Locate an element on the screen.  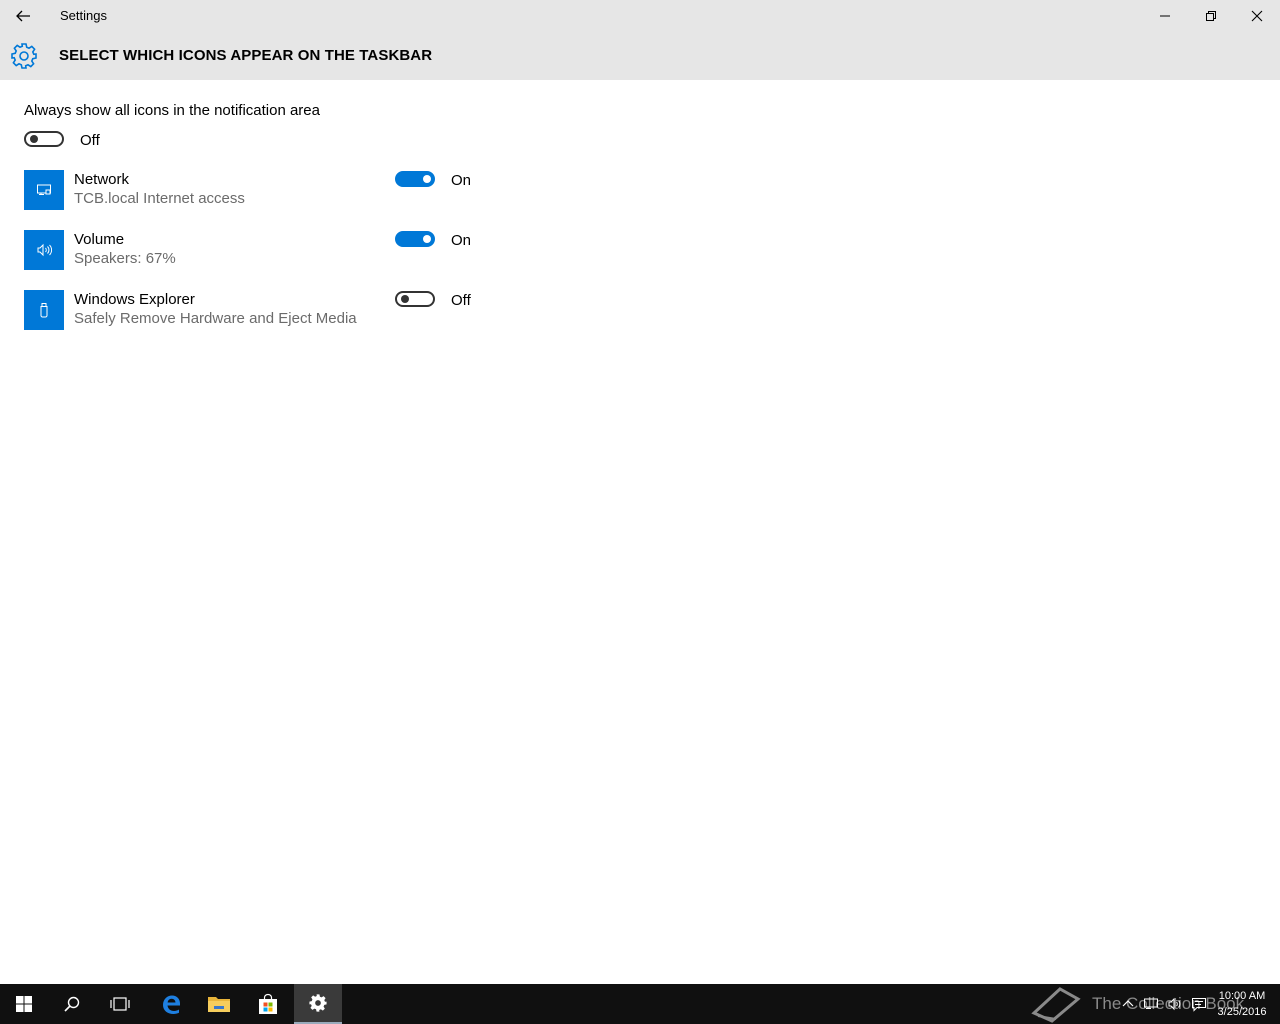
page-title: SELECT WHICH ICONS APPEAR ON THE TASKBAR is located at coordinates (246, 55).